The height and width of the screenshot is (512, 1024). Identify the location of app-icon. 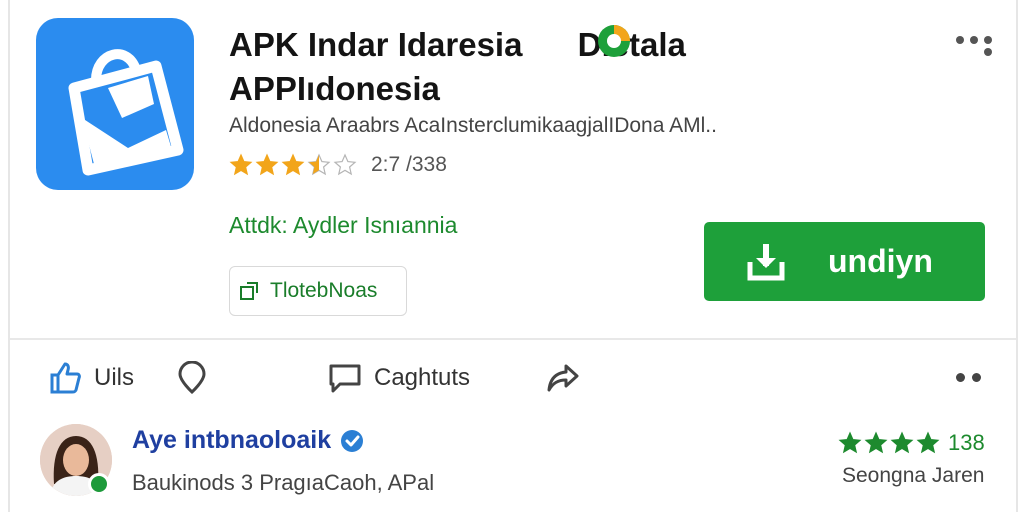
(115, 104).